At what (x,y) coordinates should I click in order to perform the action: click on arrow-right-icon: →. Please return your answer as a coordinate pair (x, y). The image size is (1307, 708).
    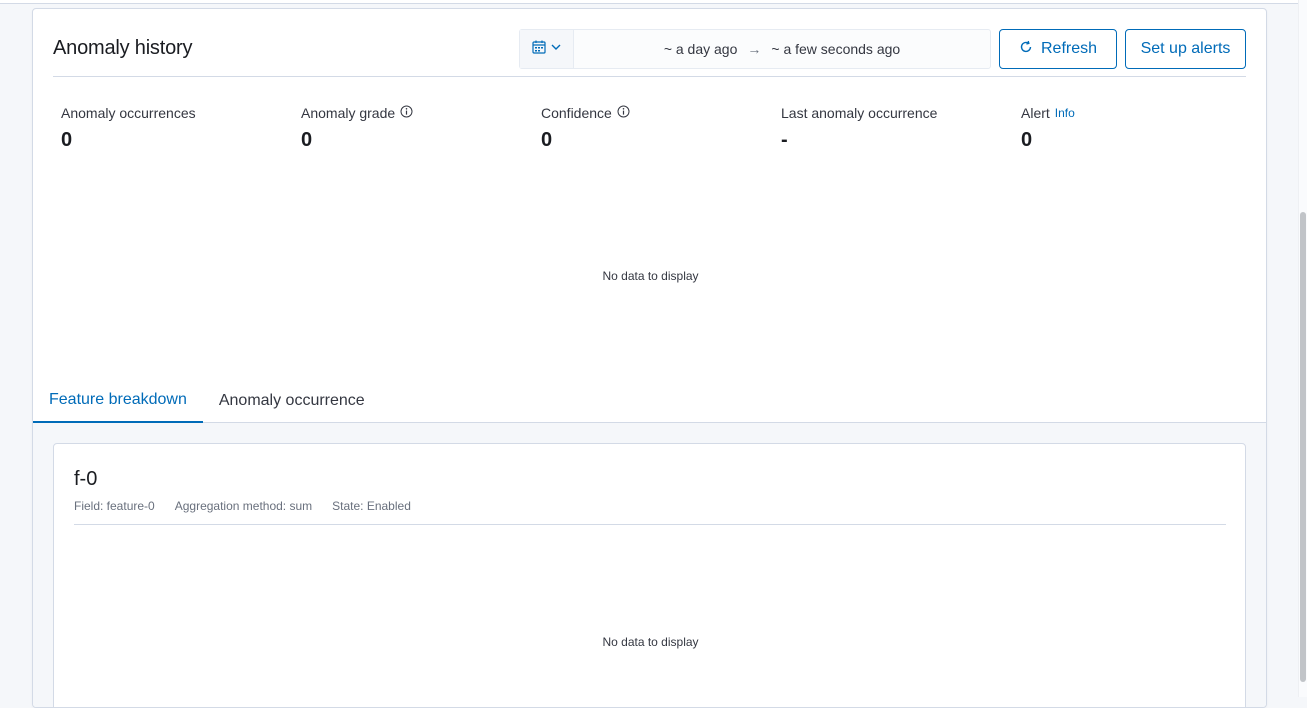
    Looking at the image, I should click on (754, 49).